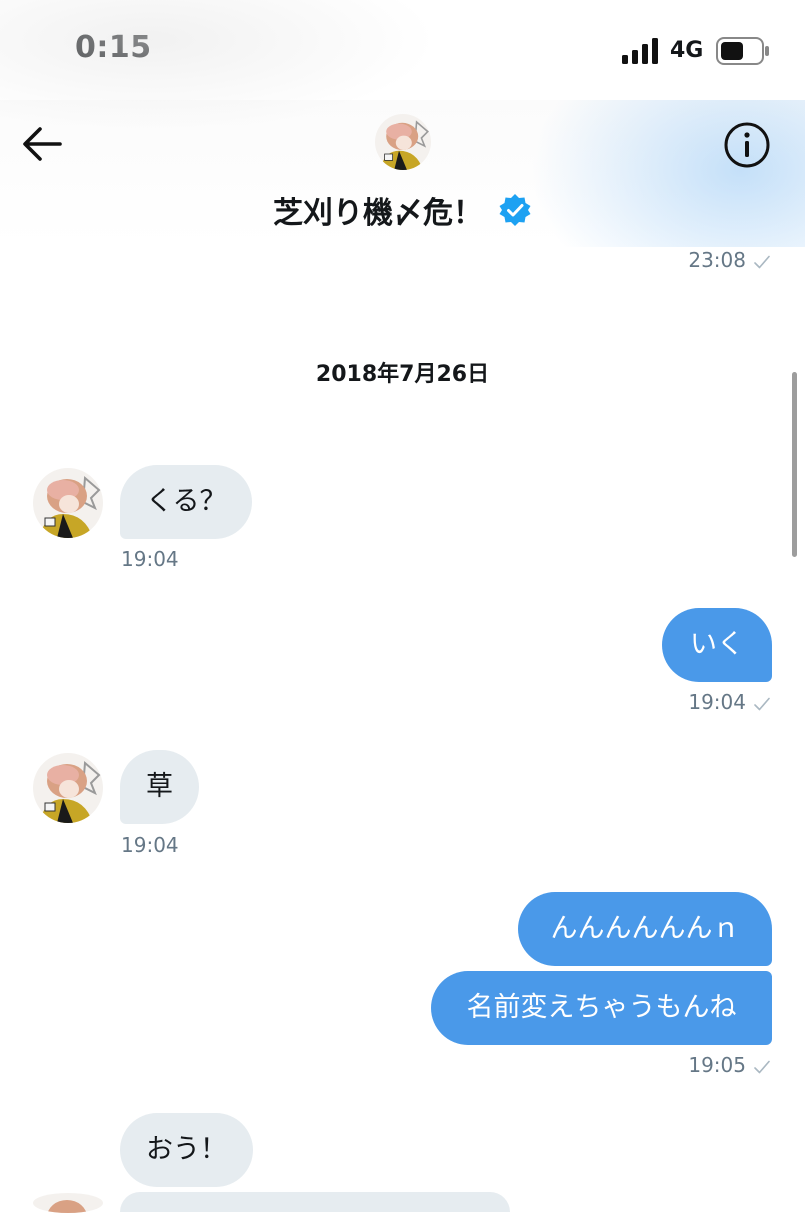 This screenshot has width=805, height=1213. Describe the element at coordinates (685, 260) in the screenshot. I see `message-timestamp: 23:08` at that location.